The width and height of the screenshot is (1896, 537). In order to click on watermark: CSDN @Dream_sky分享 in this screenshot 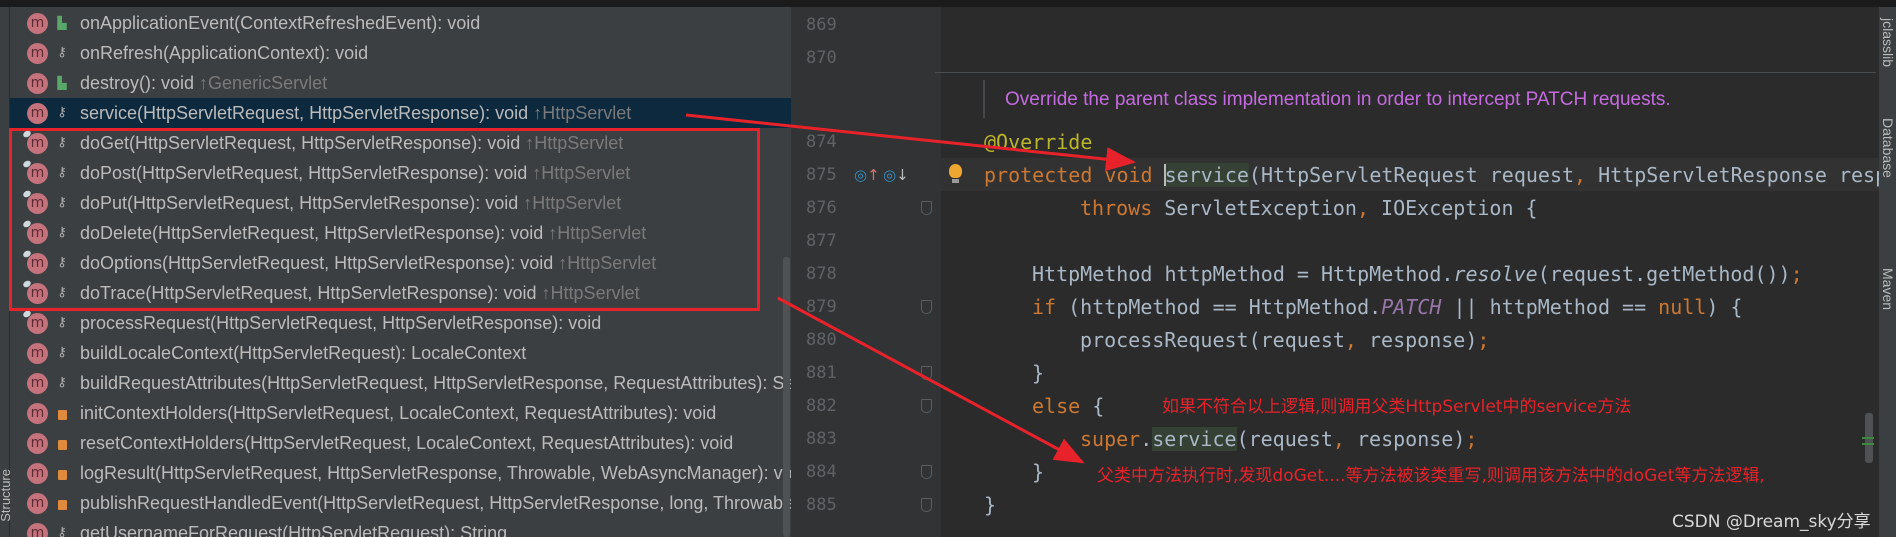, I will do `click(1771, 522)`.